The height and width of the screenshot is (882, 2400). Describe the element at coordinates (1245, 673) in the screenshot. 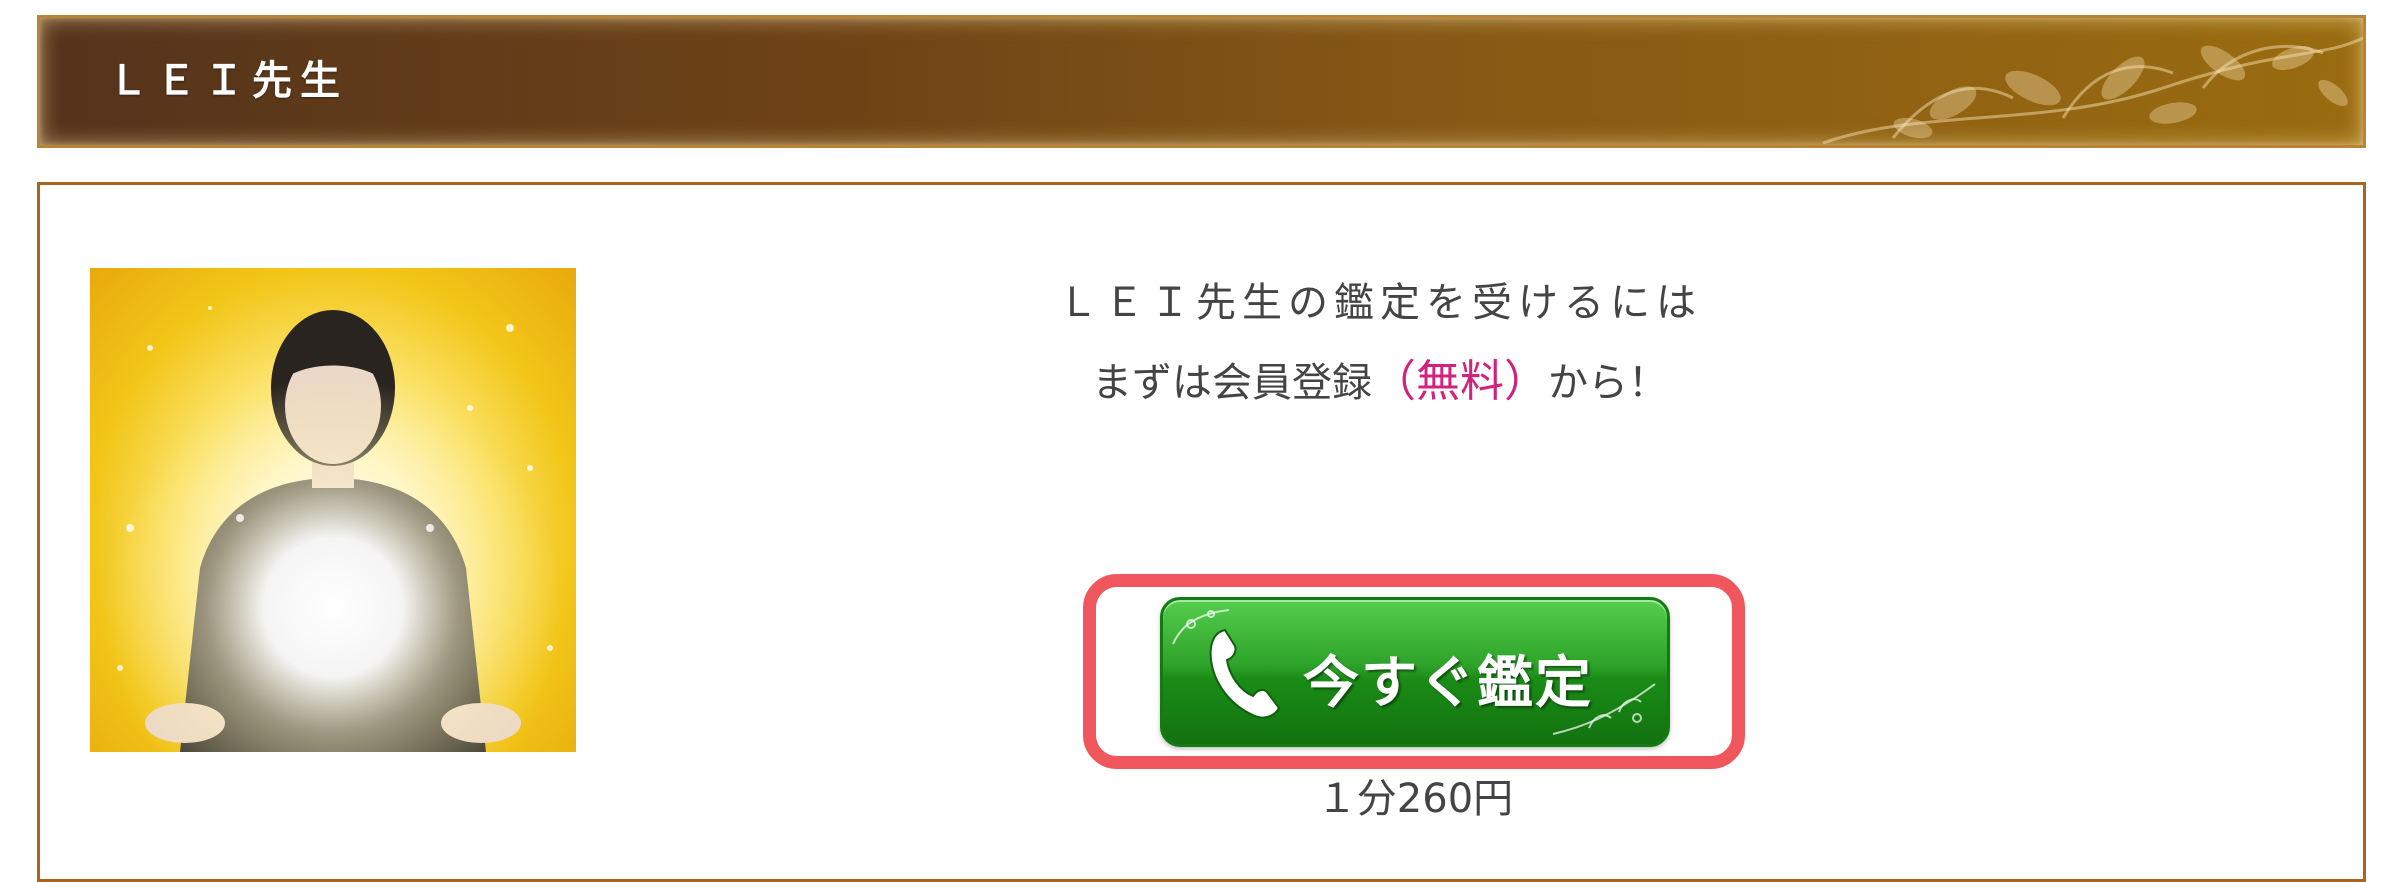

I see `phone-icon` at that location.